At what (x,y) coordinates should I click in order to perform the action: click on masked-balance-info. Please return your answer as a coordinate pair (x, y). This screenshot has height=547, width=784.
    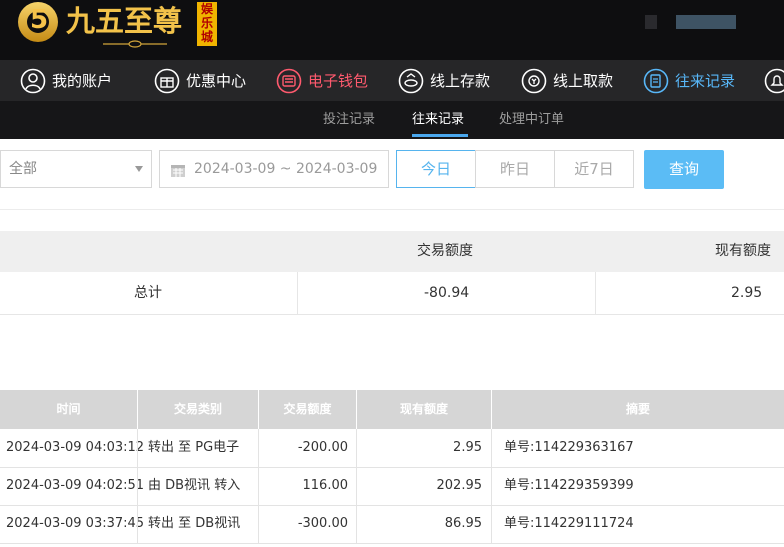
    Looking at the image, I should click on (706, 22).